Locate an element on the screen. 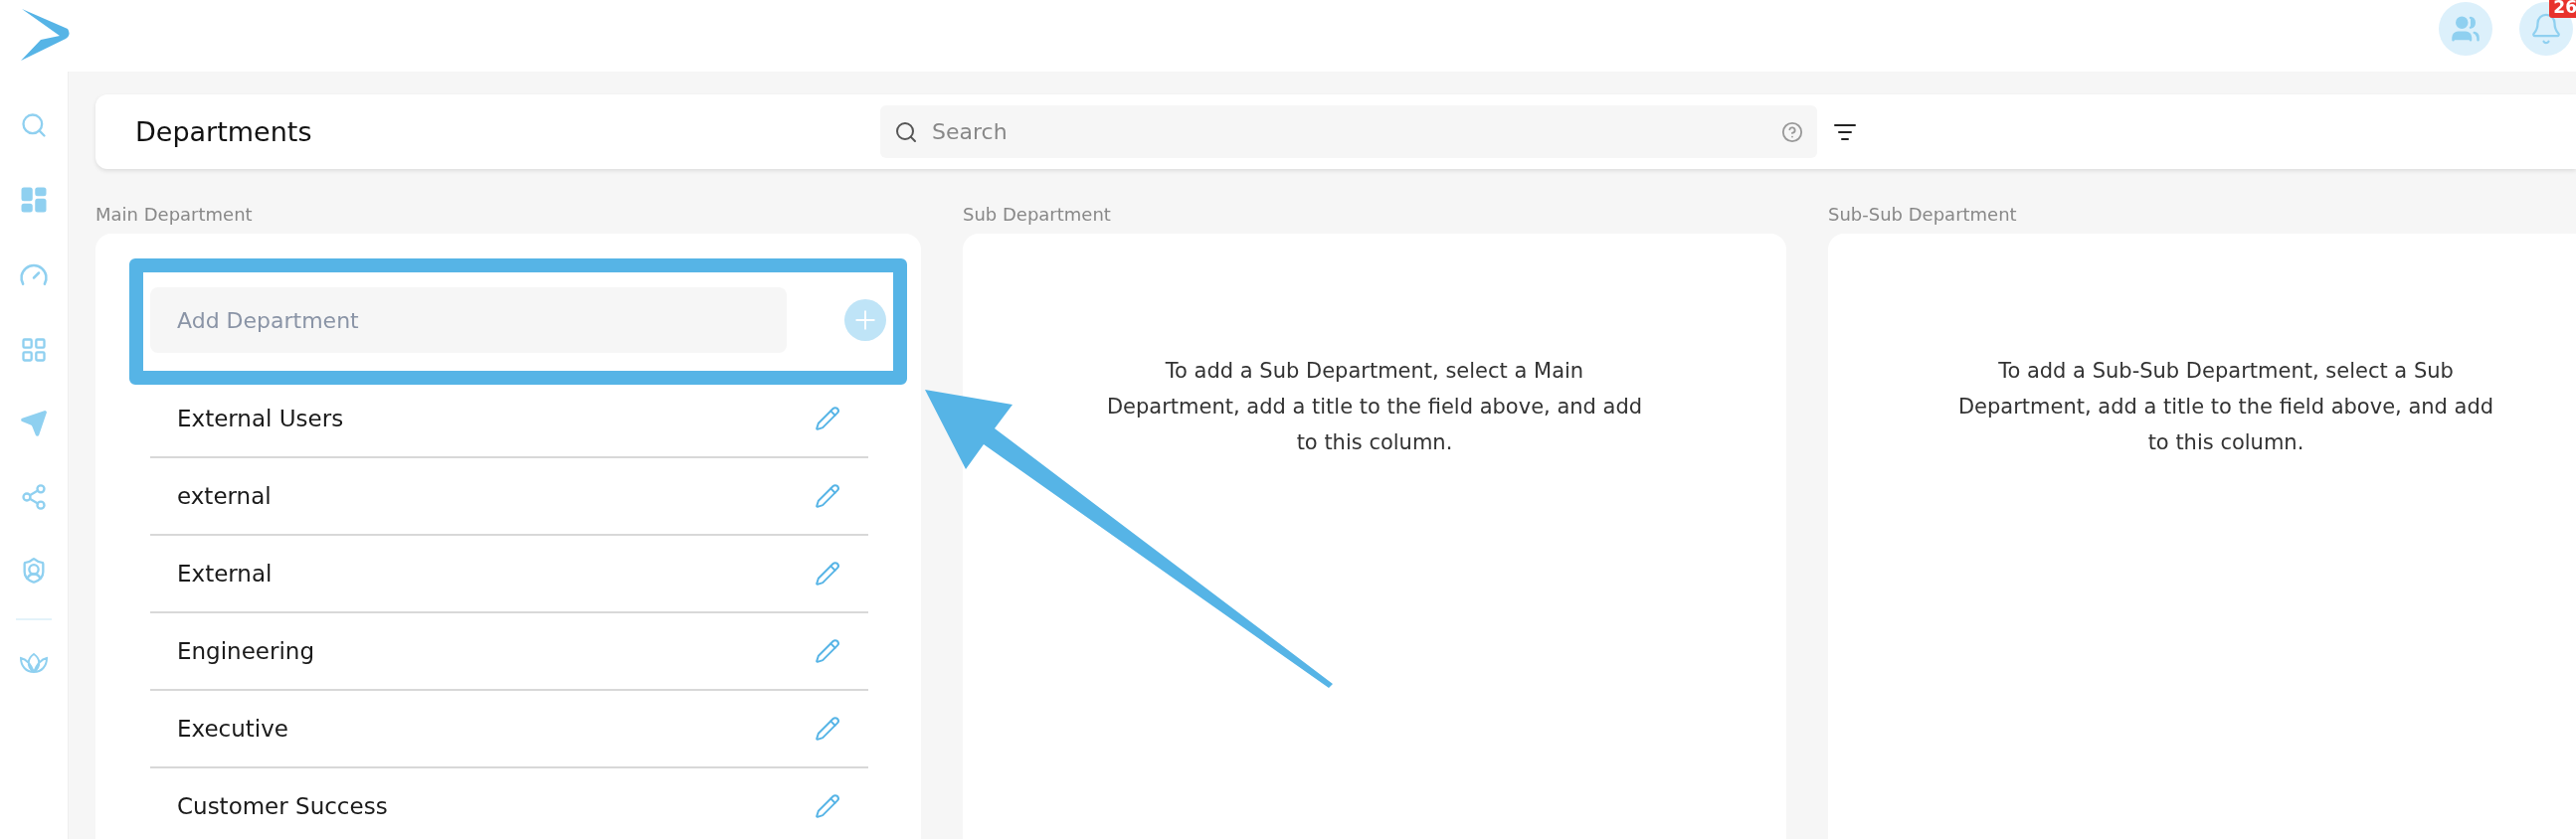  department-name: external is located at coordinates (224, 496).